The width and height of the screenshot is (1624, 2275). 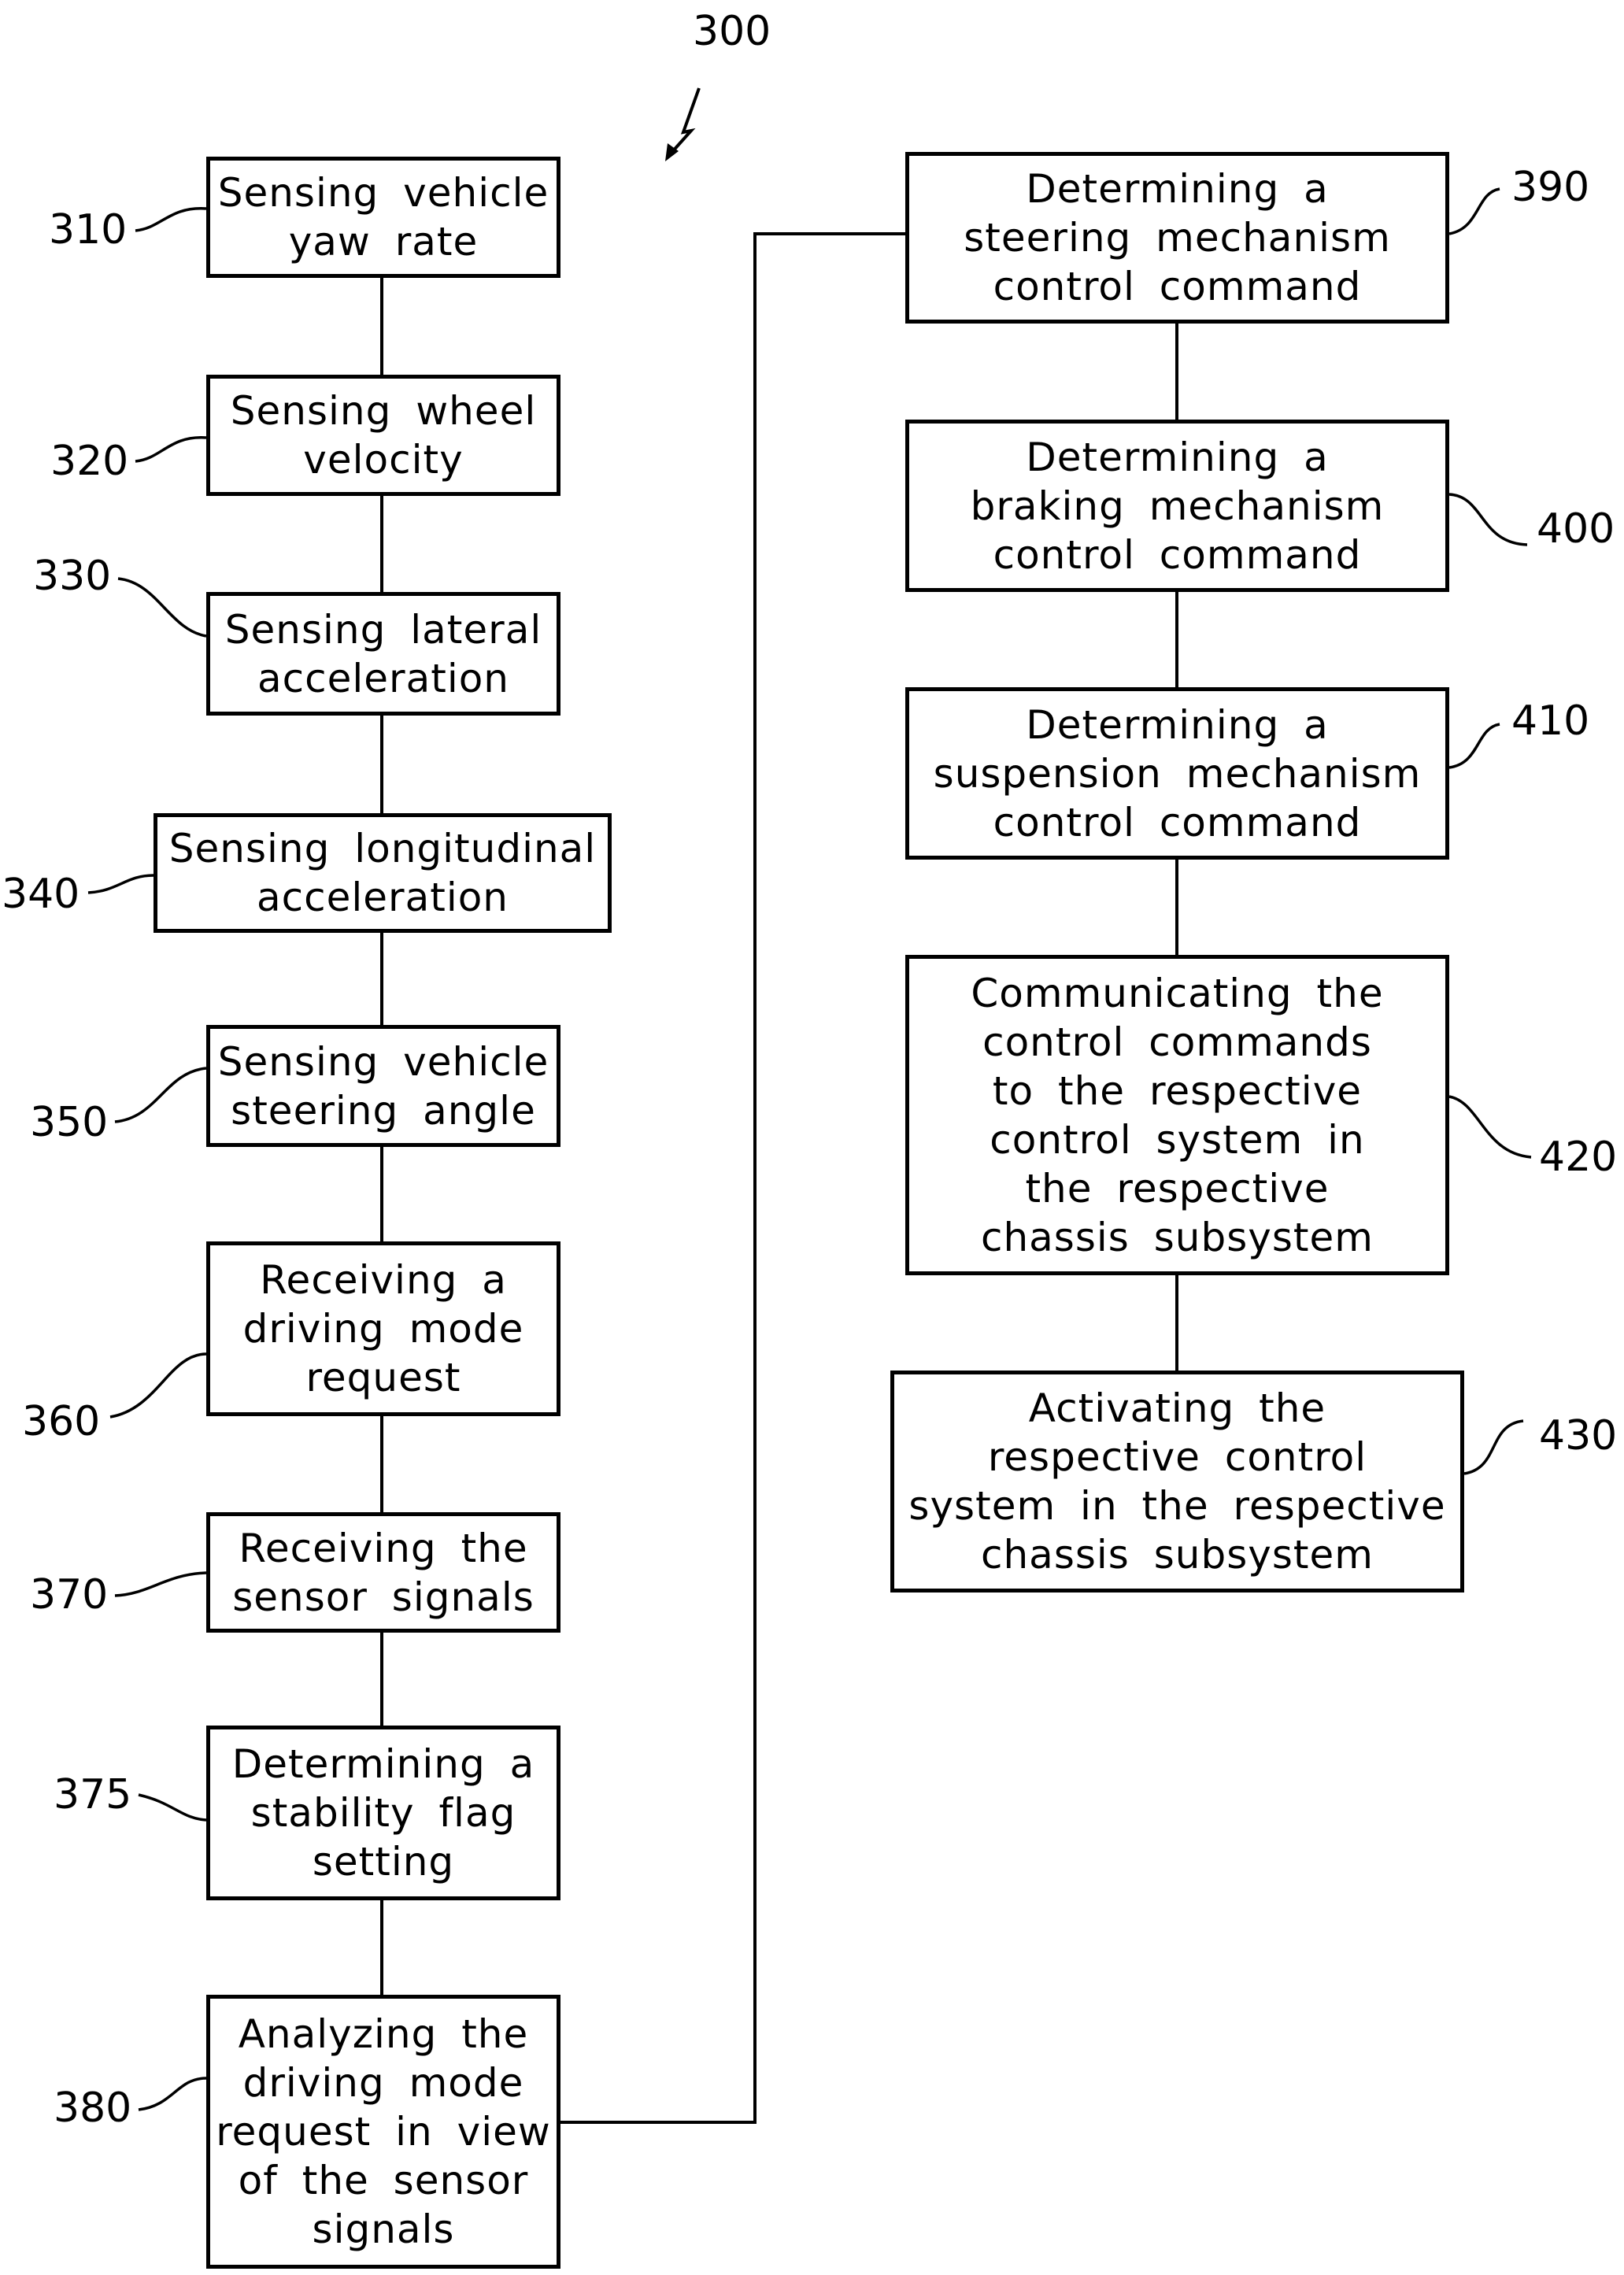 I want to click on step-box-375: Determining a stability flag setting, so click(x=383, y=1813).